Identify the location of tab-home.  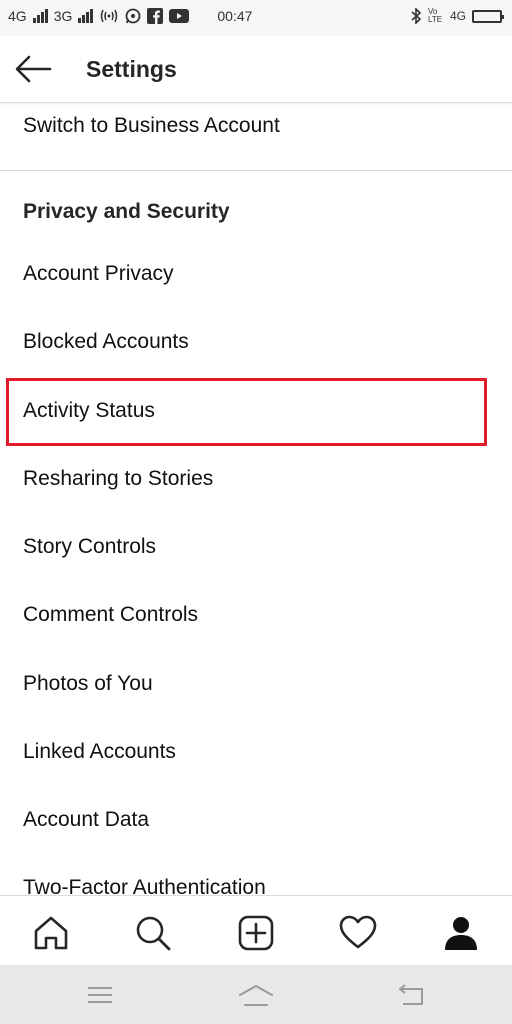
(51, 933).